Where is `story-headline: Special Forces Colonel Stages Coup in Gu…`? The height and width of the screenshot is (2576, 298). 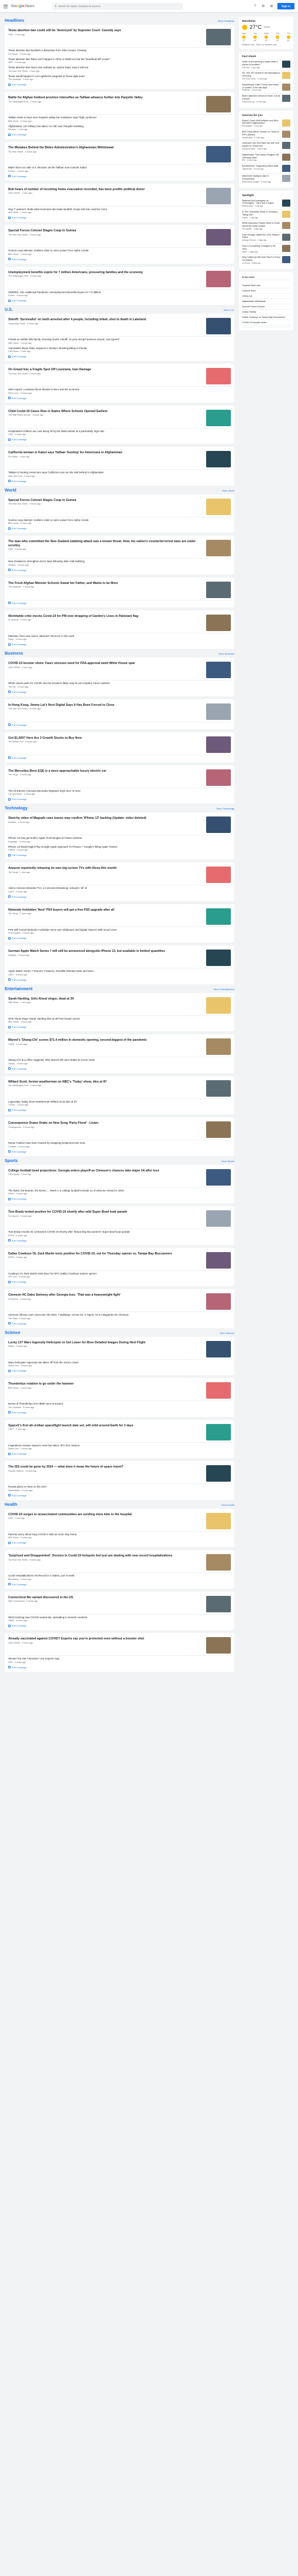
story-headline: Special Forces Colonel Stages Coup in Gu… is located at coordinates (106, 231).